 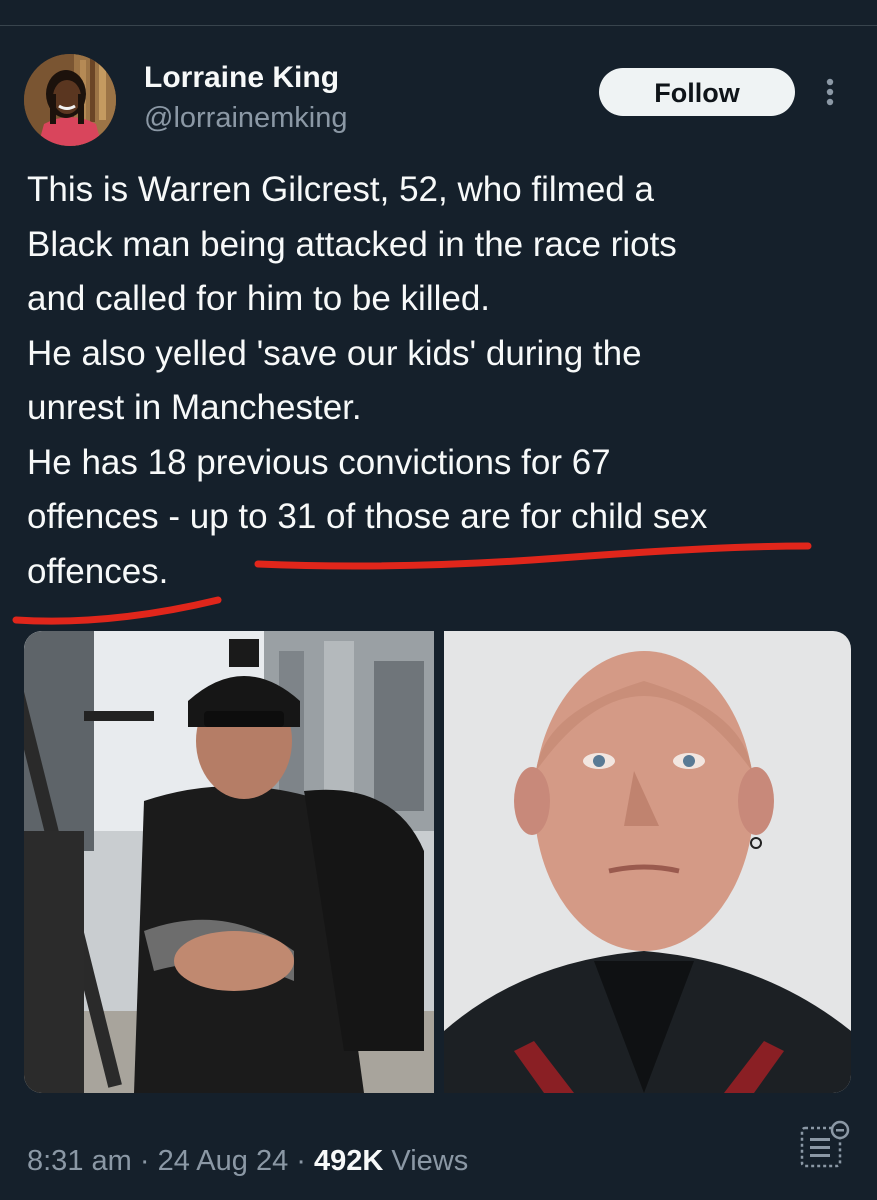 I want to click on tweet-line: and called for him to be killed., so click(x=259, y=298).